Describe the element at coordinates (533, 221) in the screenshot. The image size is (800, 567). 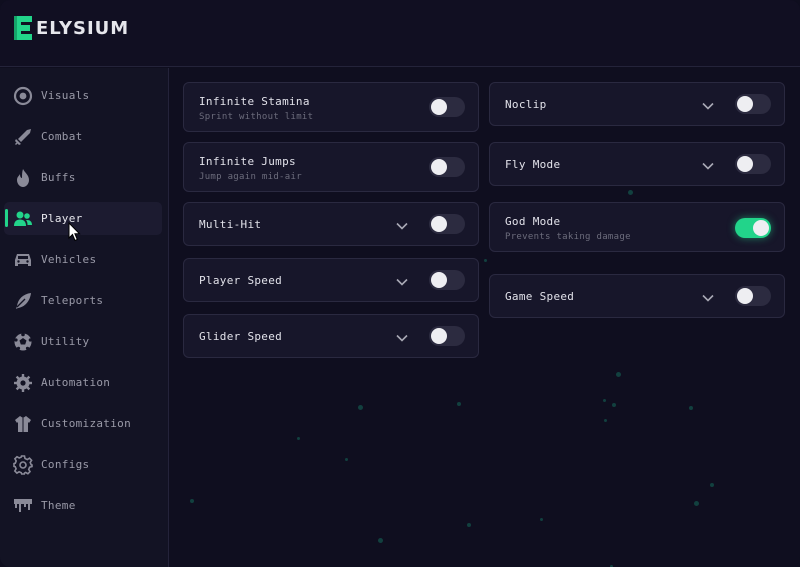
I see `feature-title: God Mode` at that location.